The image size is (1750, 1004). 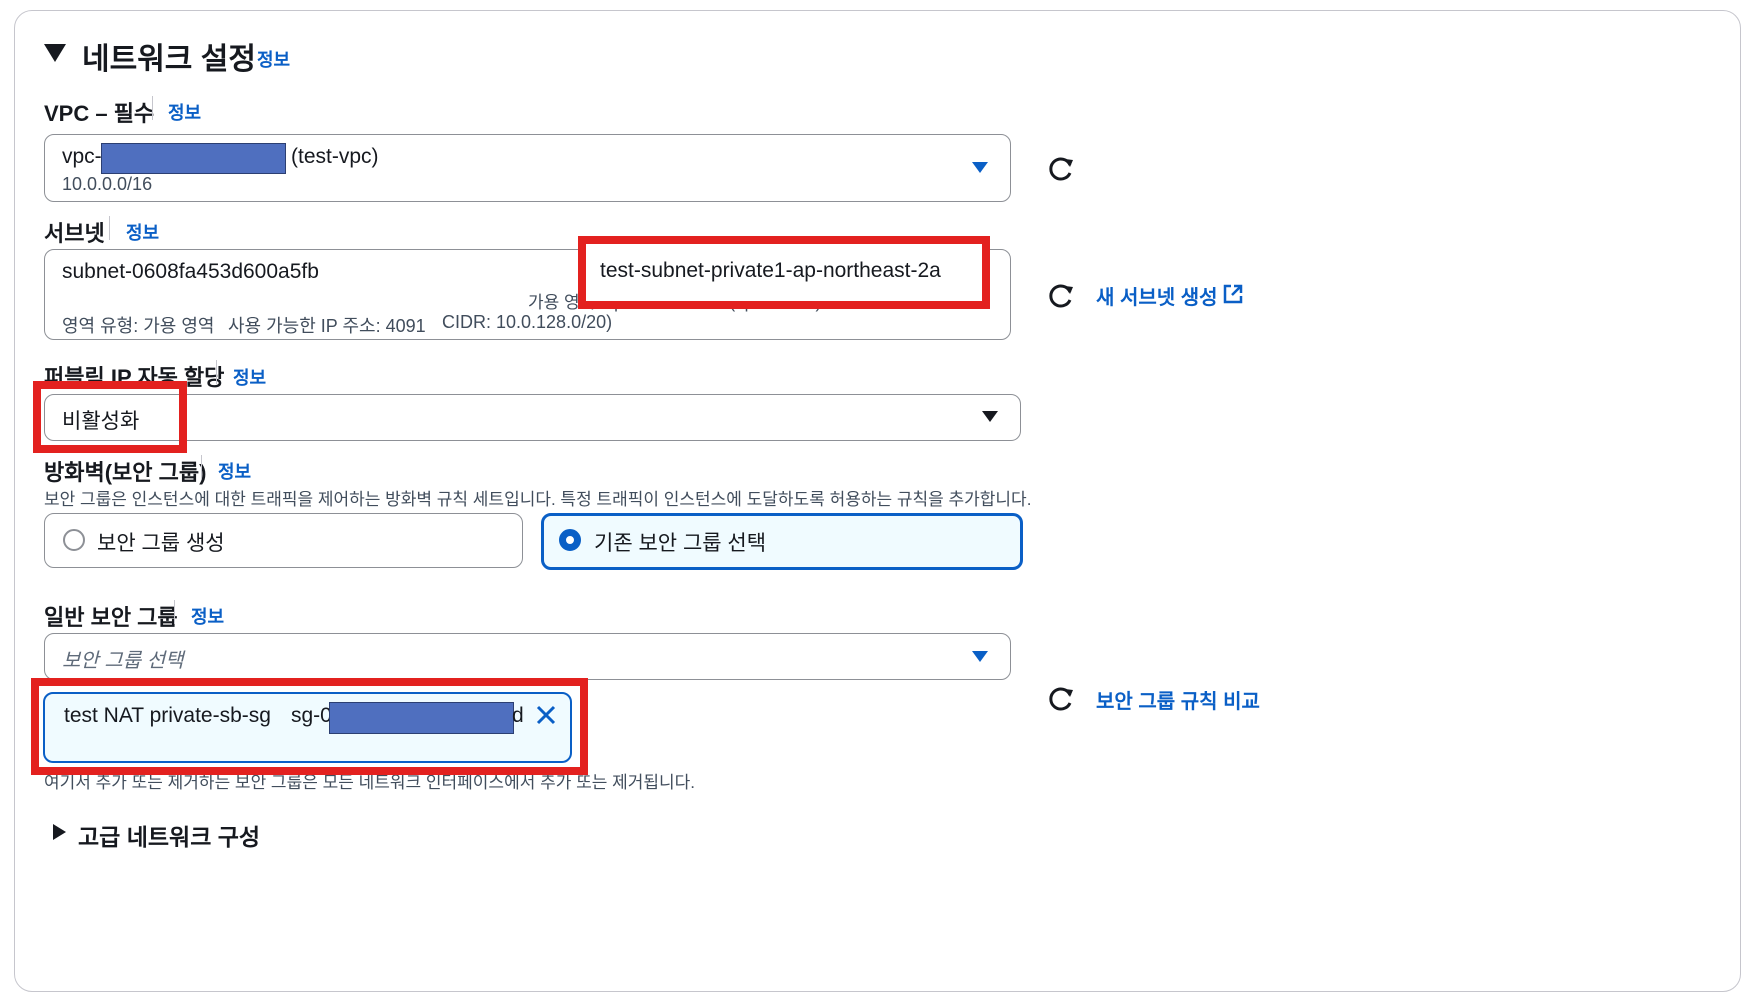 I want to click on firewall-label: 방화벽(보안 그룹), so click(x=125, y=472).